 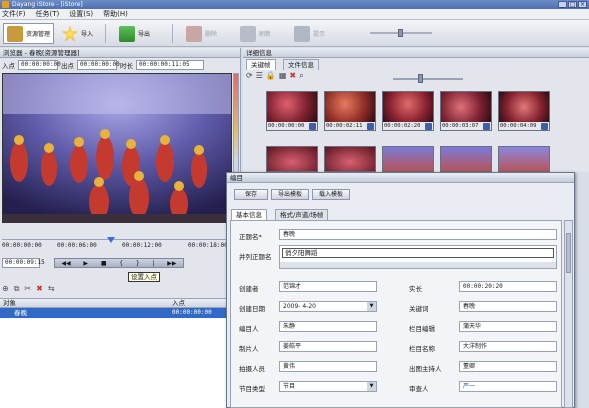 I want to click on editor-field: 朱静, so click(x=328, y=326).